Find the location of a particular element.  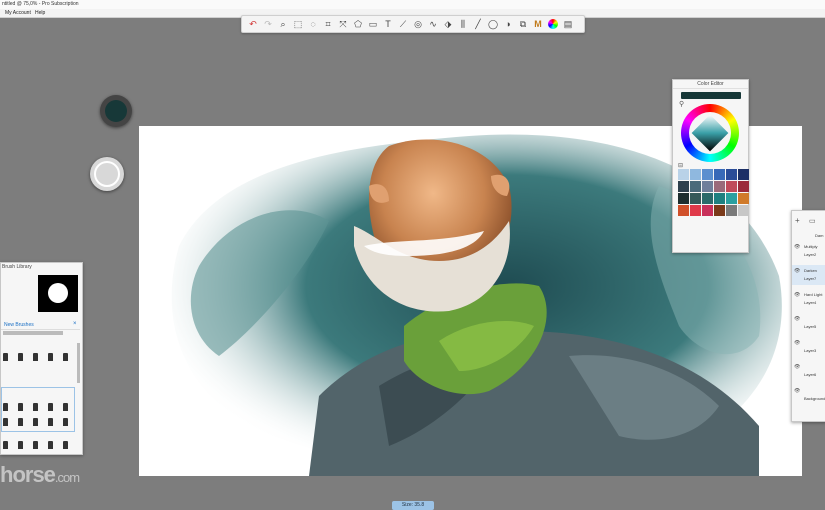

undo-icon: ↶ is located at coordinates (253, 24).